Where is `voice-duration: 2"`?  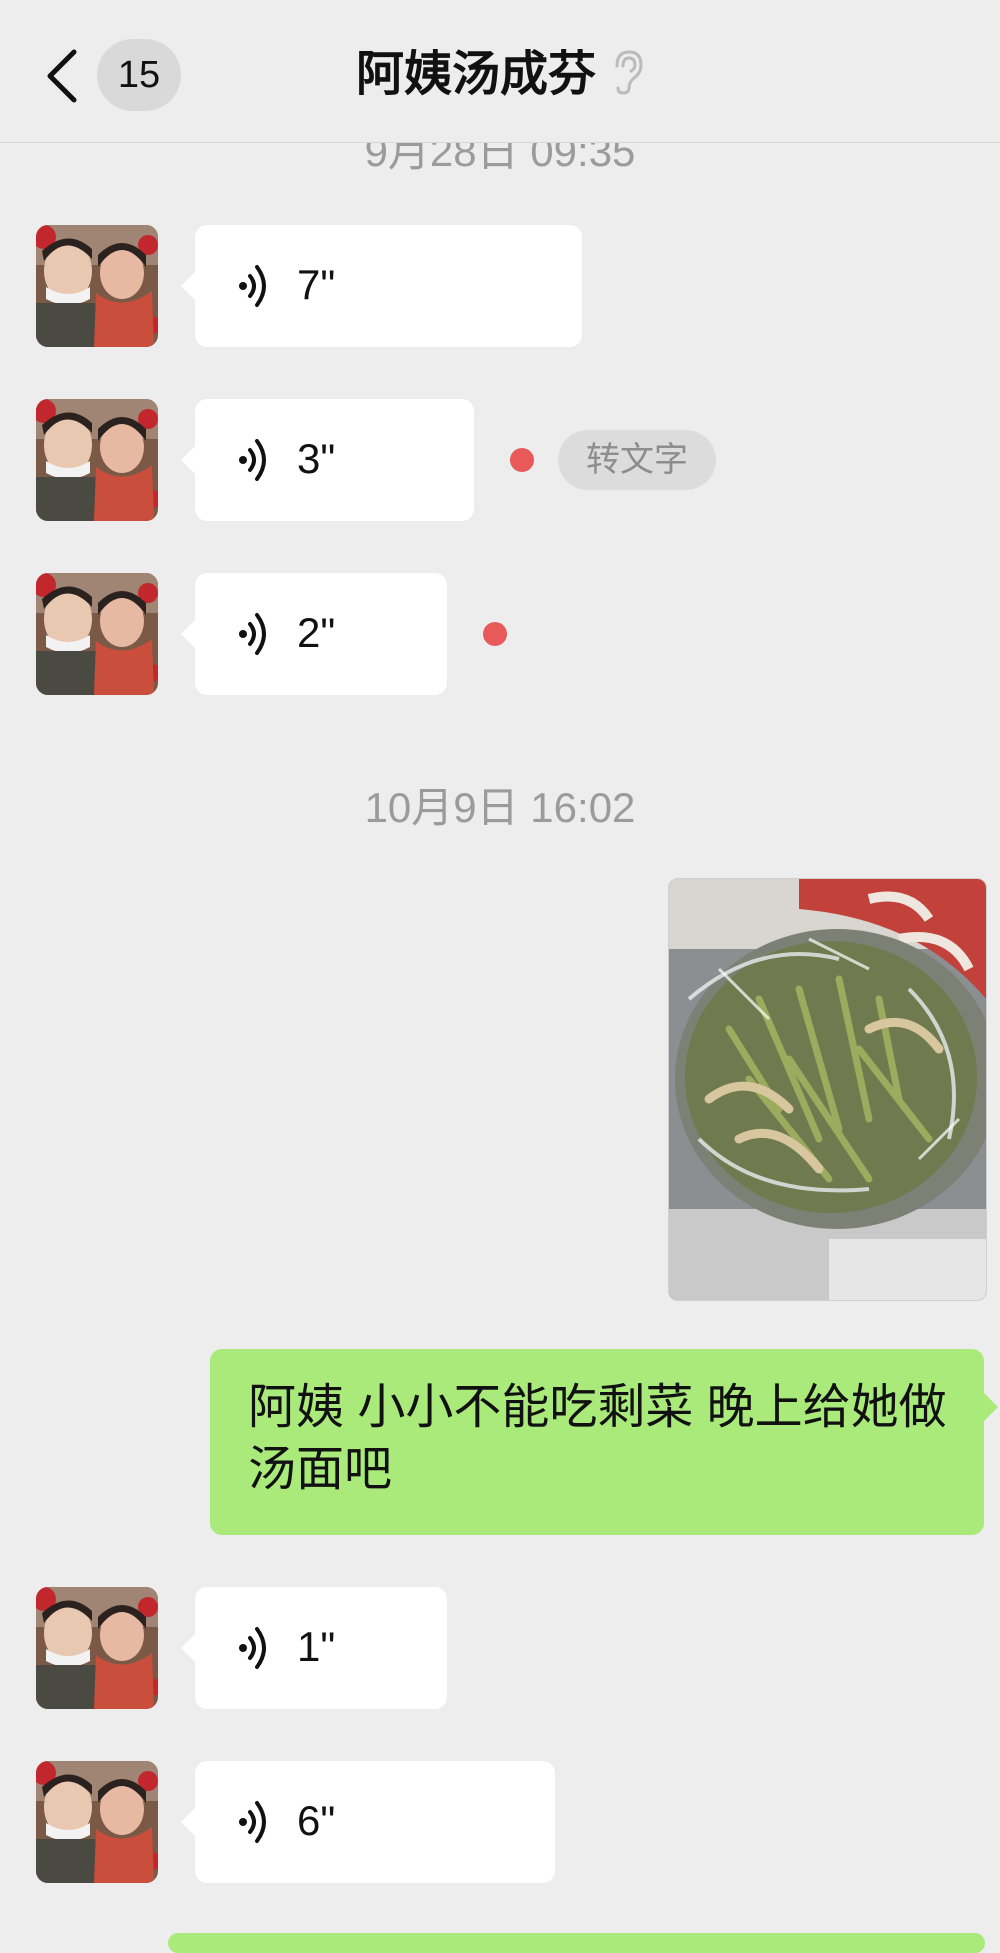
voice-duration: 2" is located at coordinates (316, 632).